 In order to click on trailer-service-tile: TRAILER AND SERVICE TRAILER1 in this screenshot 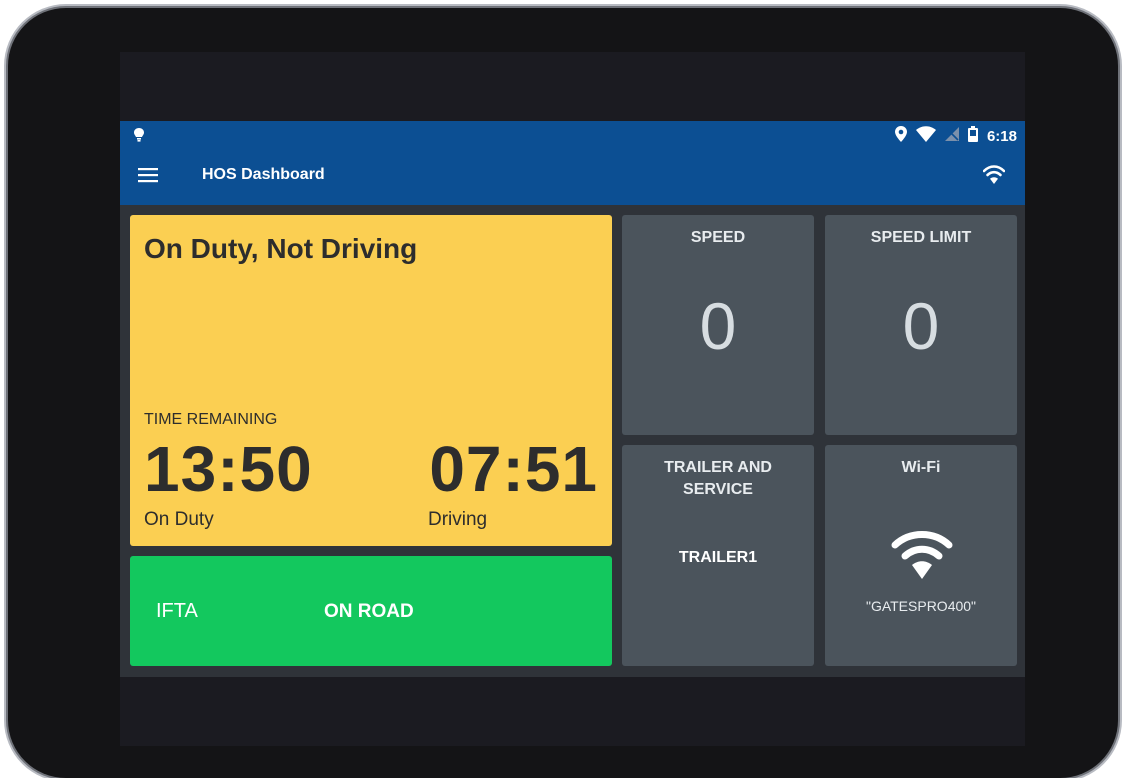, I will do `click(718, 555)`.